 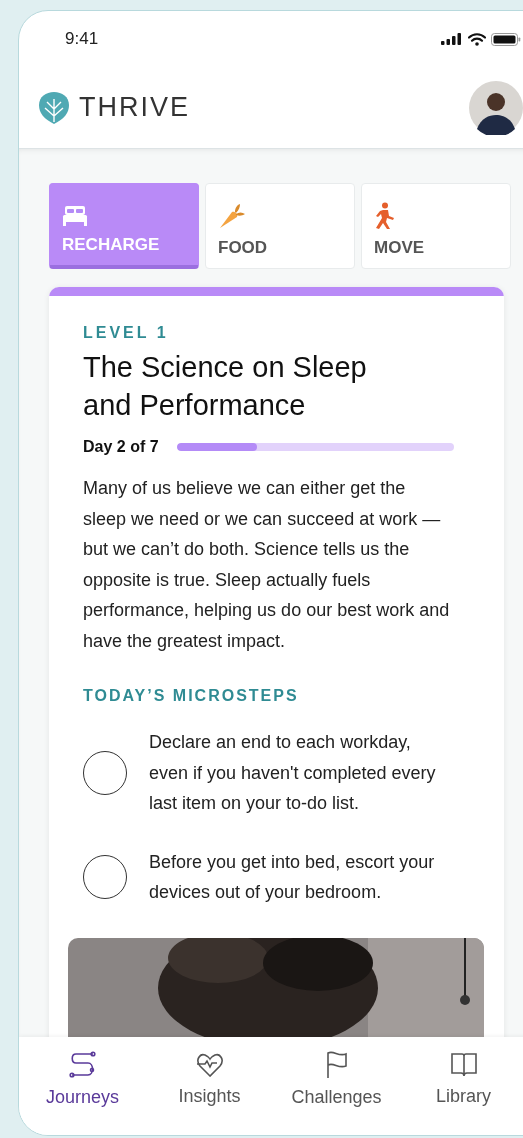 What do you see at coordinates (336, 1086) in the screenshot?
I see `nav-tab: Challenges` at bounding box center [336, 1086].